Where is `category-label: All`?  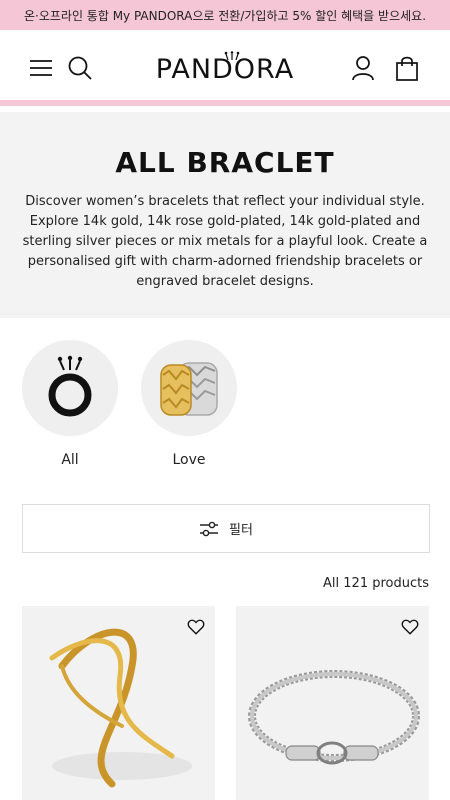
category-label: All is located at coordinates (70, 460).